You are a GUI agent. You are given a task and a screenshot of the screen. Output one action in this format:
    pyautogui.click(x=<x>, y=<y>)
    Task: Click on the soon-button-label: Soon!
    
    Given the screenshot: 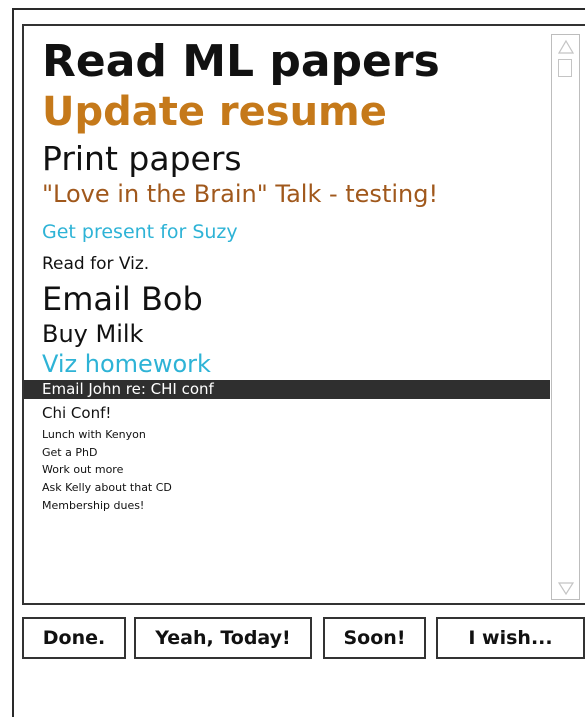 What is the action you would take?
    pyautogui.click(x=374, y=638)
    